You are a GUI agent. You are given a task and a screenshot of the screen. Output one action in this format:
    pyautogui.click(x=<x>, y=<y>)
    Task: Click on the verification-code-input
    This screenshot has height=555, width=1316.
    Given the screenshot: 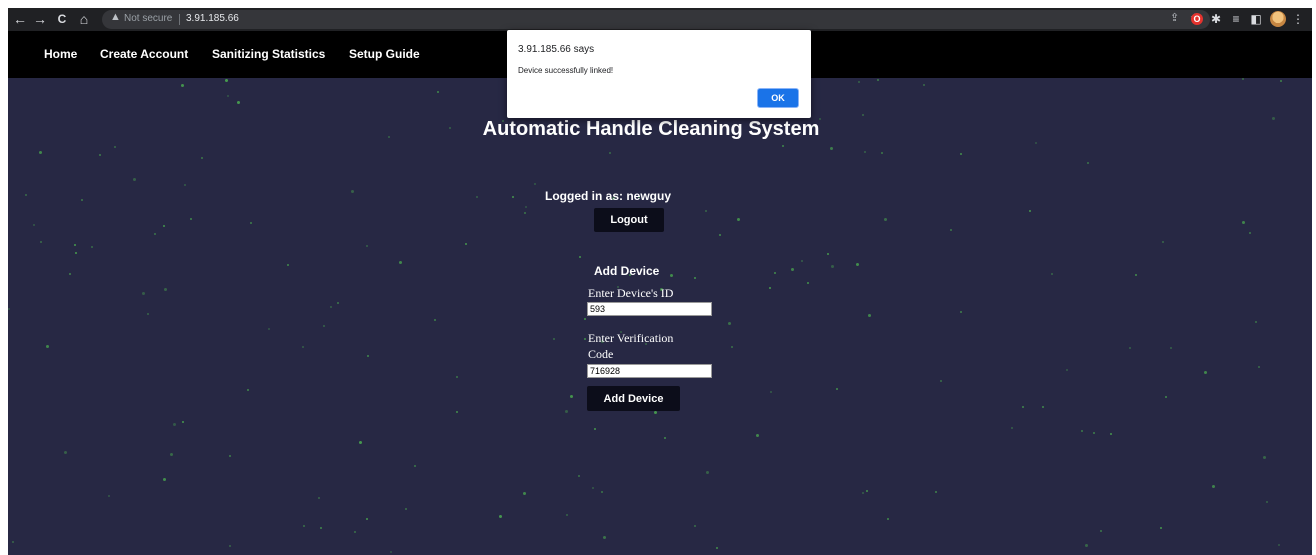 What is the action you would take?
    pyautogui.click(x=649, y=371)
    